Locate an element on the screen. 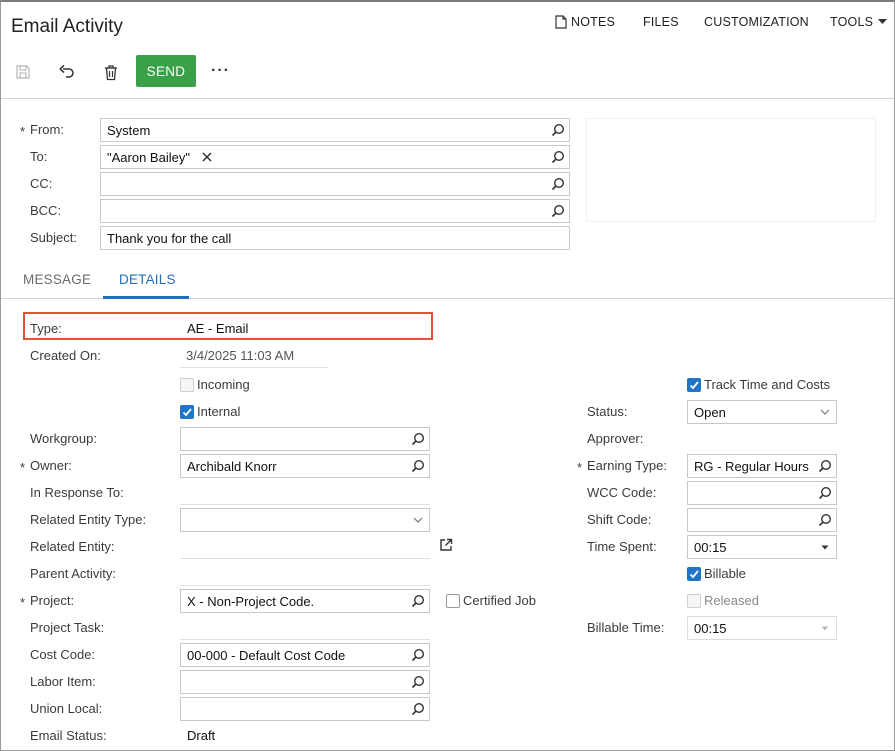 Image resolution: width=895 pixels, height=751 pixels. certified-job-checkbox is located at coordinates (453, 601).